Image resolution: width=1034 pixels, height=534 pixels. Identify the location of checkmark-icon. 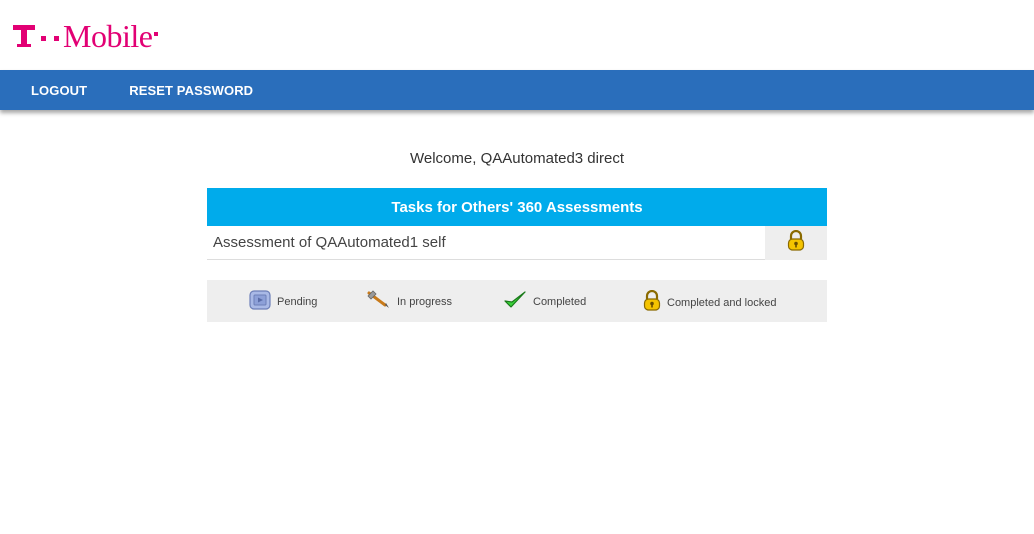
(515, 301).